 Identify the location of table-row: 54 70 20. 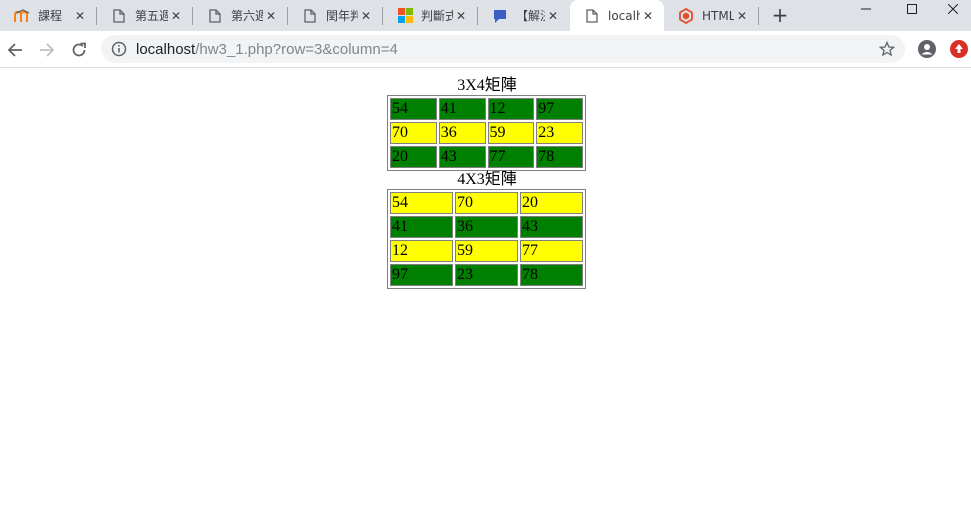
(486, 203).